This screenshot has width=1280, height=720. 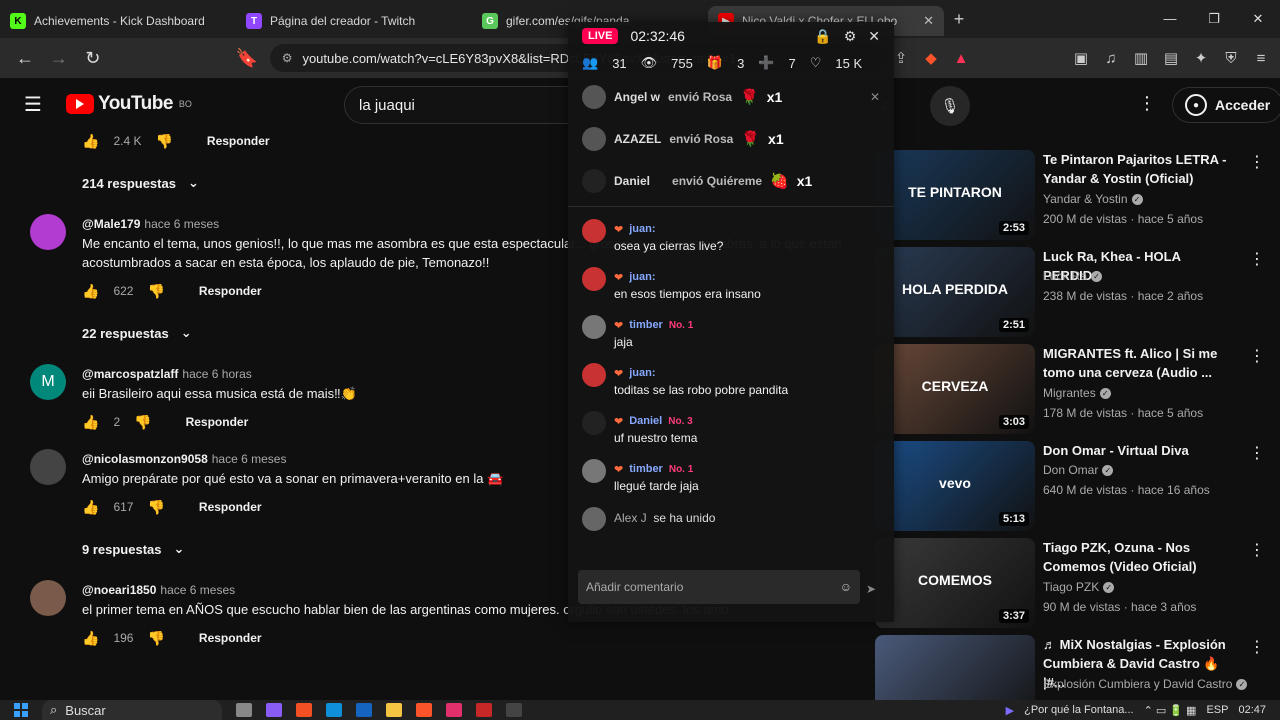 I want to click on brave-rewards-icon: ▲, so click(x=961, y=58).